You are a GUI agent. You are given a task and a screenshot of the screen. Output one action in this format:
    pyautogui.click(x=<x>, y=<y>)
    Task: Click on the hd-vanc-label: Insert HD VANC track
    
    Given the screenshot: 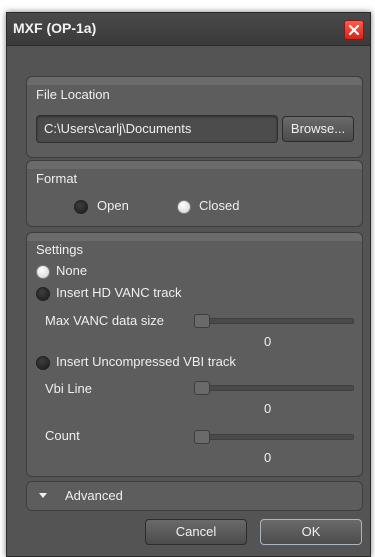 What is the action you would take?
    pyautogui.click(x=119, y=292)
    